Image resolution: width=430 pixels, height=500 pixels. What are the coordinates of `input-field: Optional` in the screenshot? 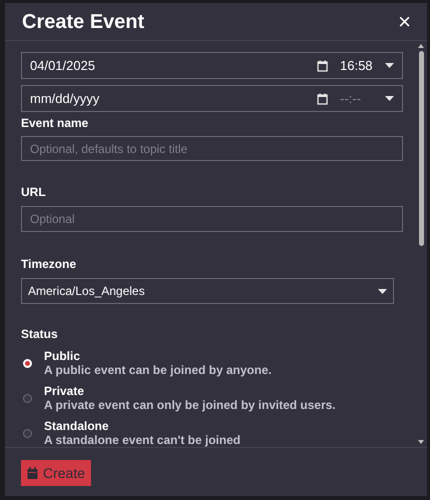 It's located at (212, 219).